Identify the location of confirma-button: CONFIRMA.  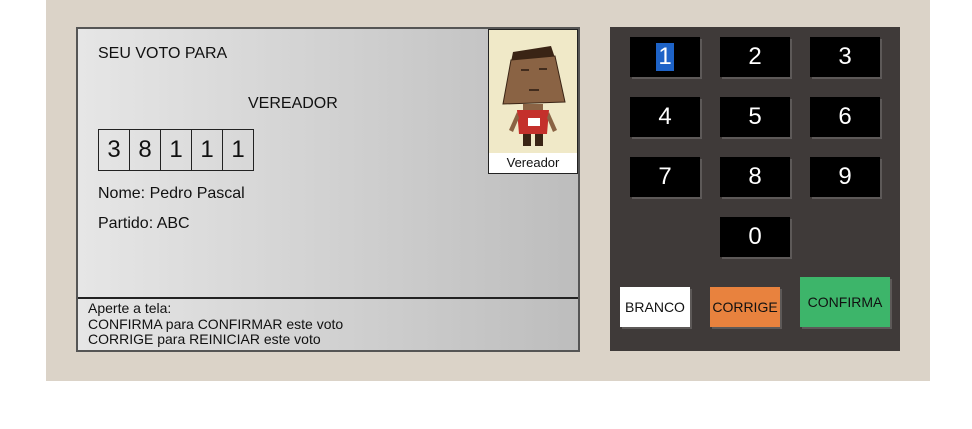
(845, 302).